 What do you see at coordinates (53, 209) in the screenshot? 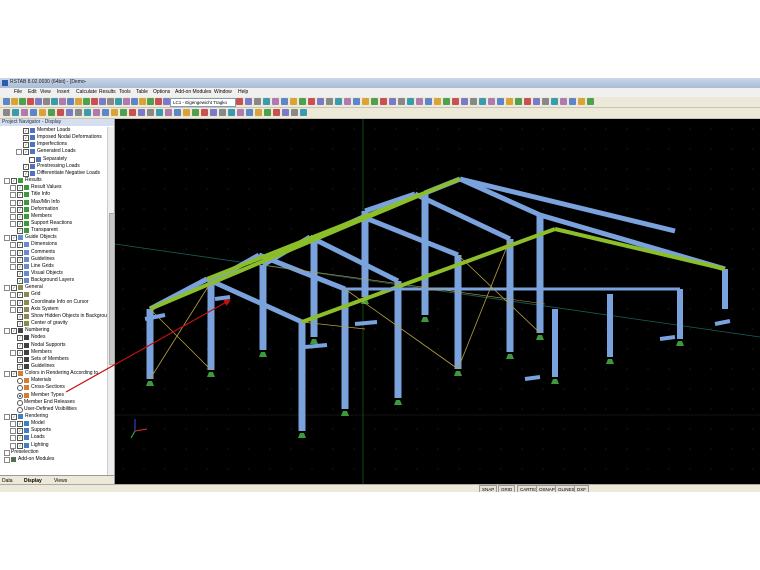
I see `tree-item: ✓ Deformation` at bounding box center [53, 209].